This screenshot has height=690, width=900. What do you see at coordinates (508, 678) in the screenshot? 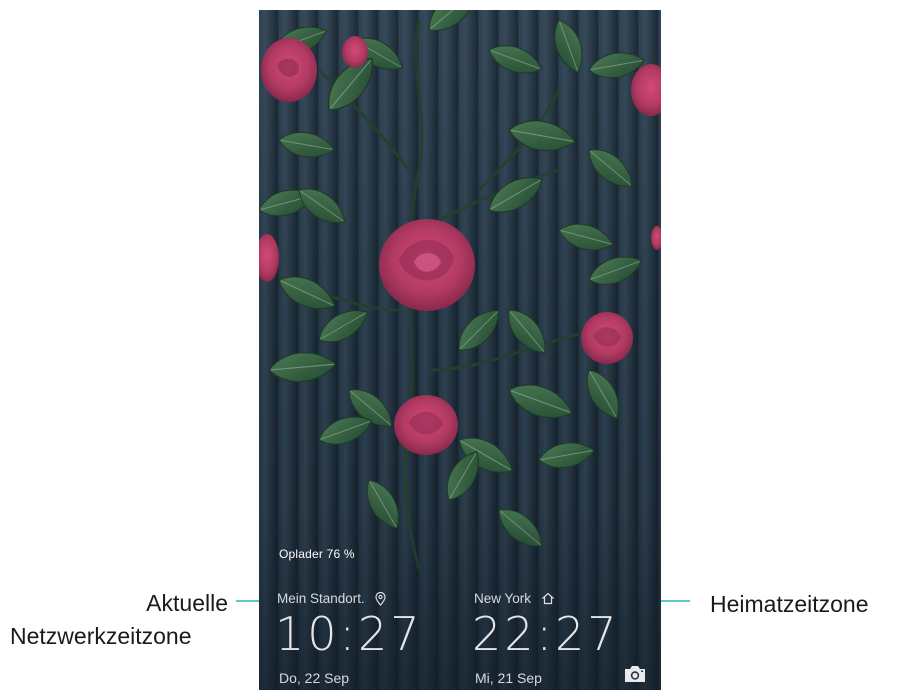
I see `home-clock-date: Mi, 21 Sep` at bounding box center [508, 678].